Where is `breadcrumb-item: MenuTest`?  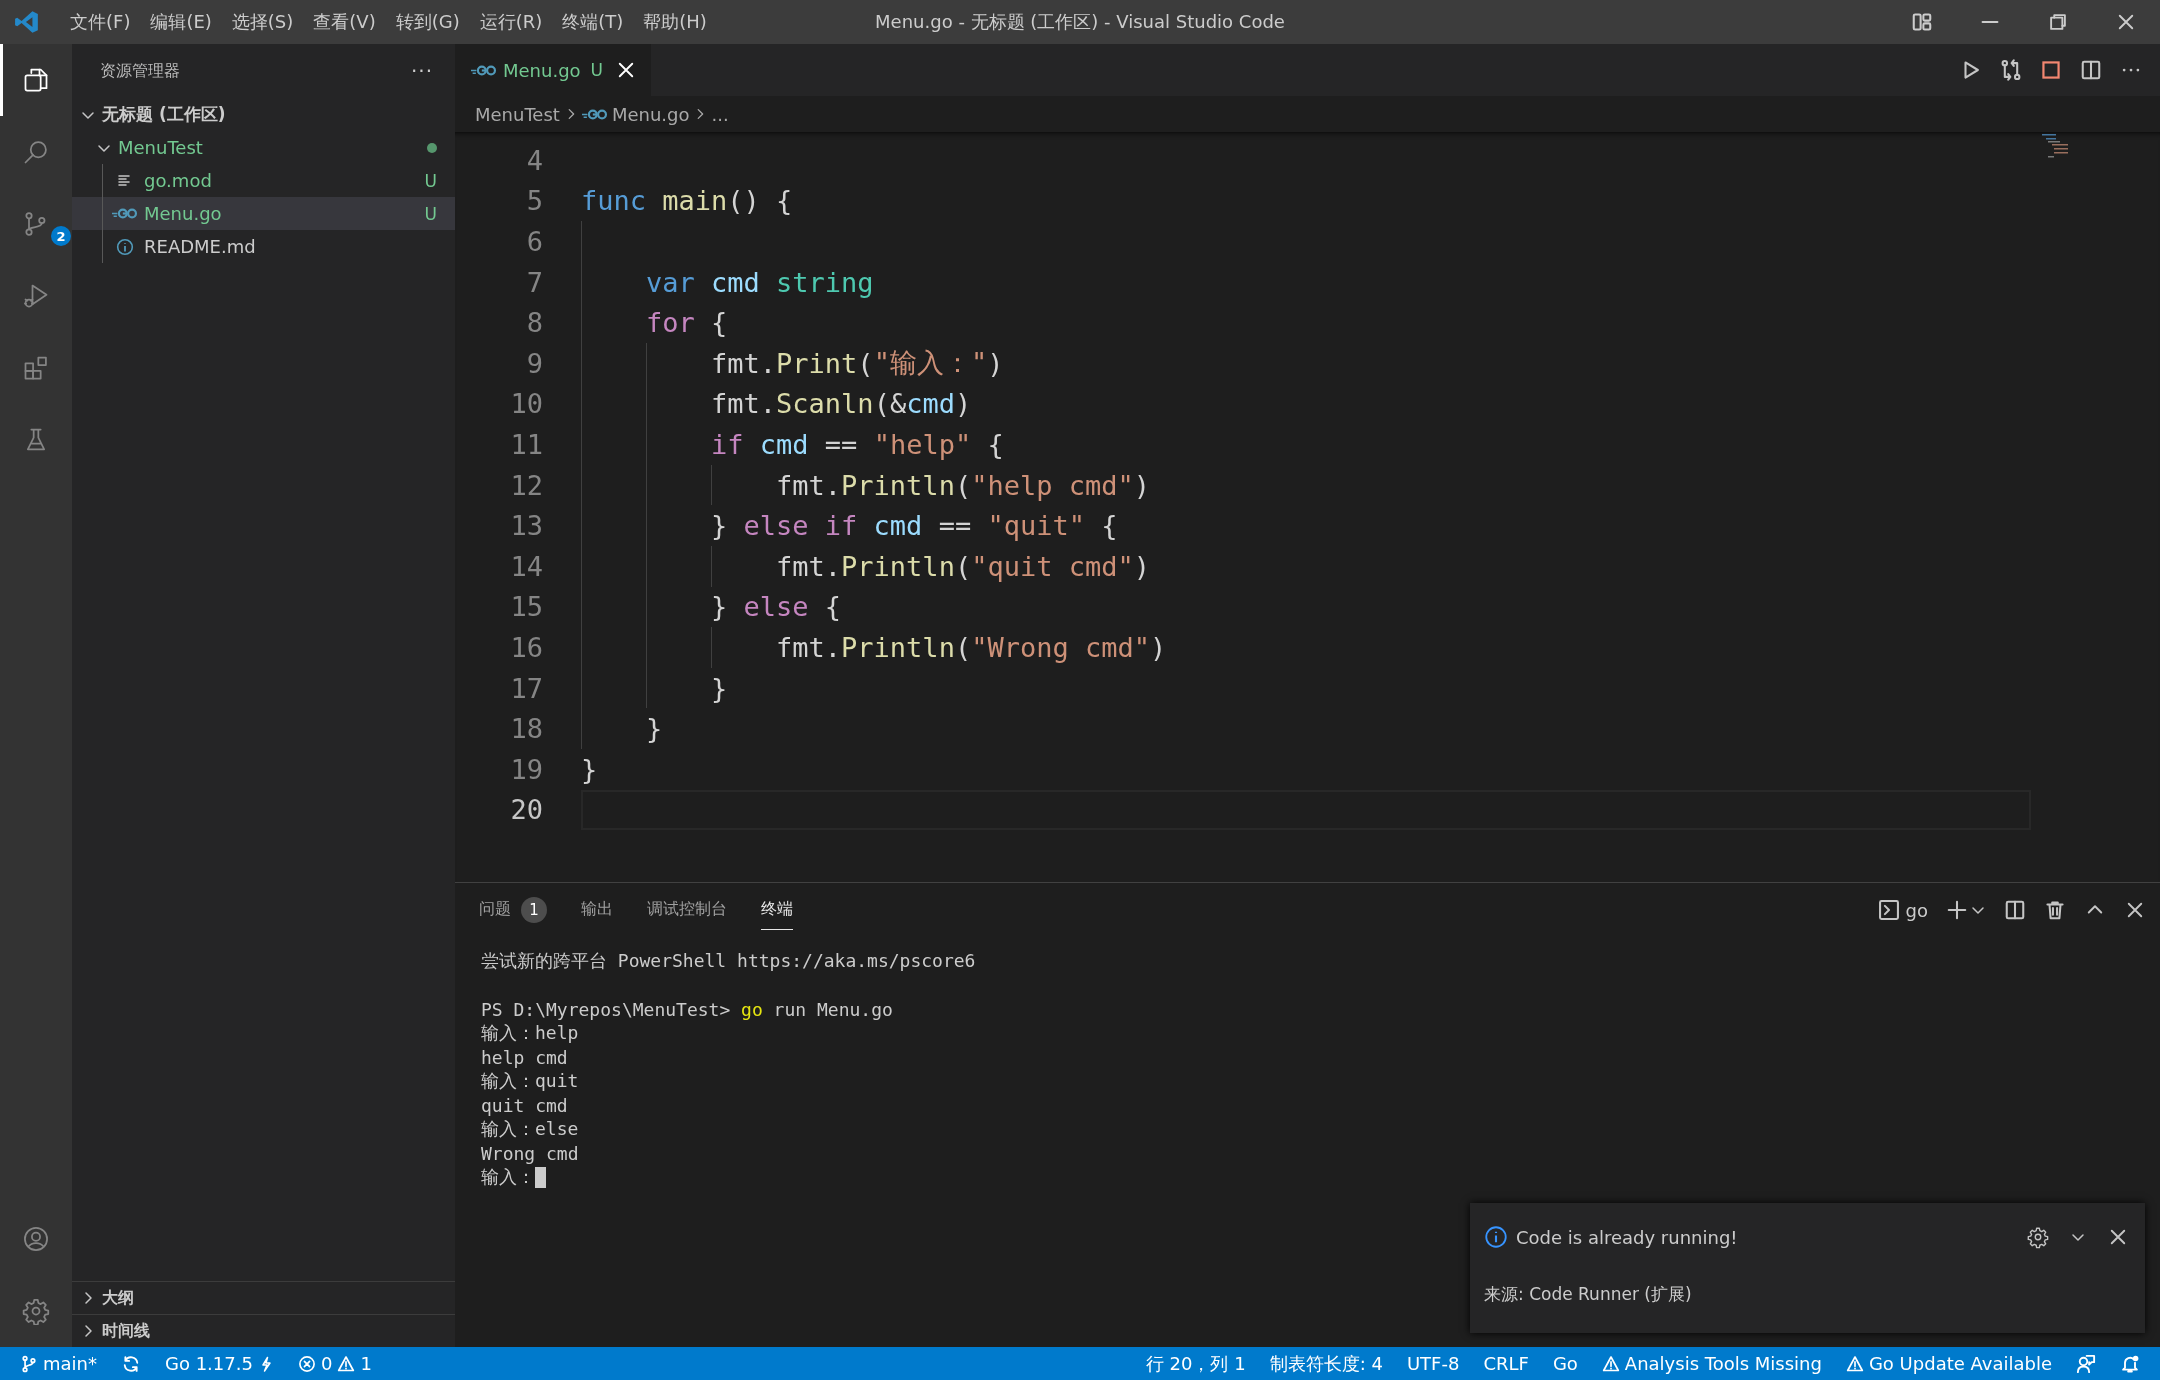
breadcrumb-item: MenuTest is located at coordinates (517, 114).